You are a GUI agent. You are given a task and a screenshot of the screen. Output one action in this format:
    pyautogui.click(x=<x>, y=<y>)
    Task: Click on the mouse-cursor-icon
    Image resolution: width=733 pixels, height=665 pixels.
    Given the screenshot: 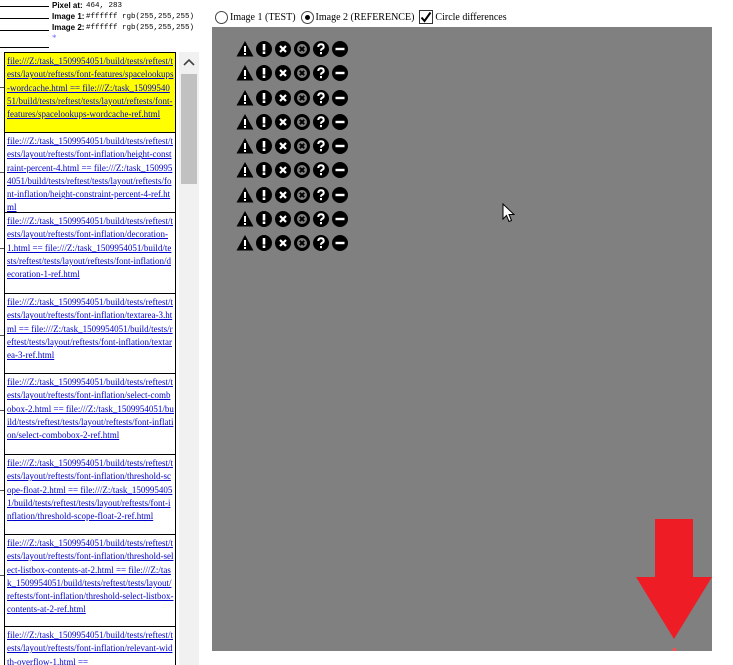 What is the action you would take?
    pyautogui.click(x=509, y=213)
    